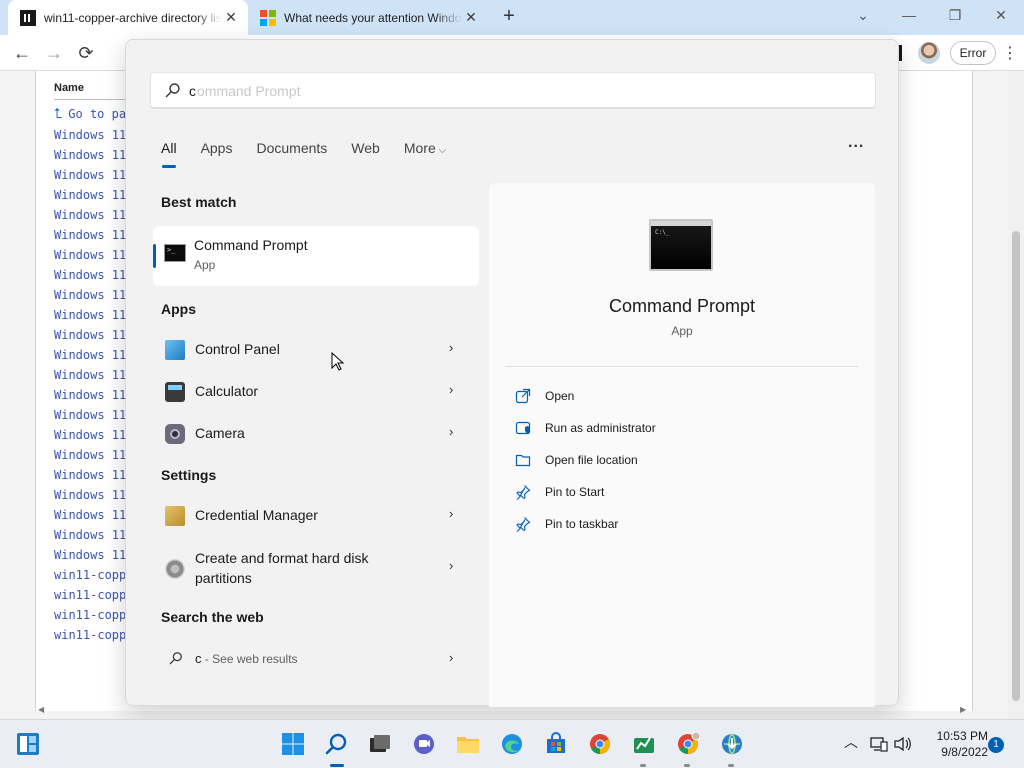 This screenshot has width=1024, height=768. What do you see at coordinates (365, 148) in the screenshot?
I see `tab-web: Web` at bounding box center [365, 148].